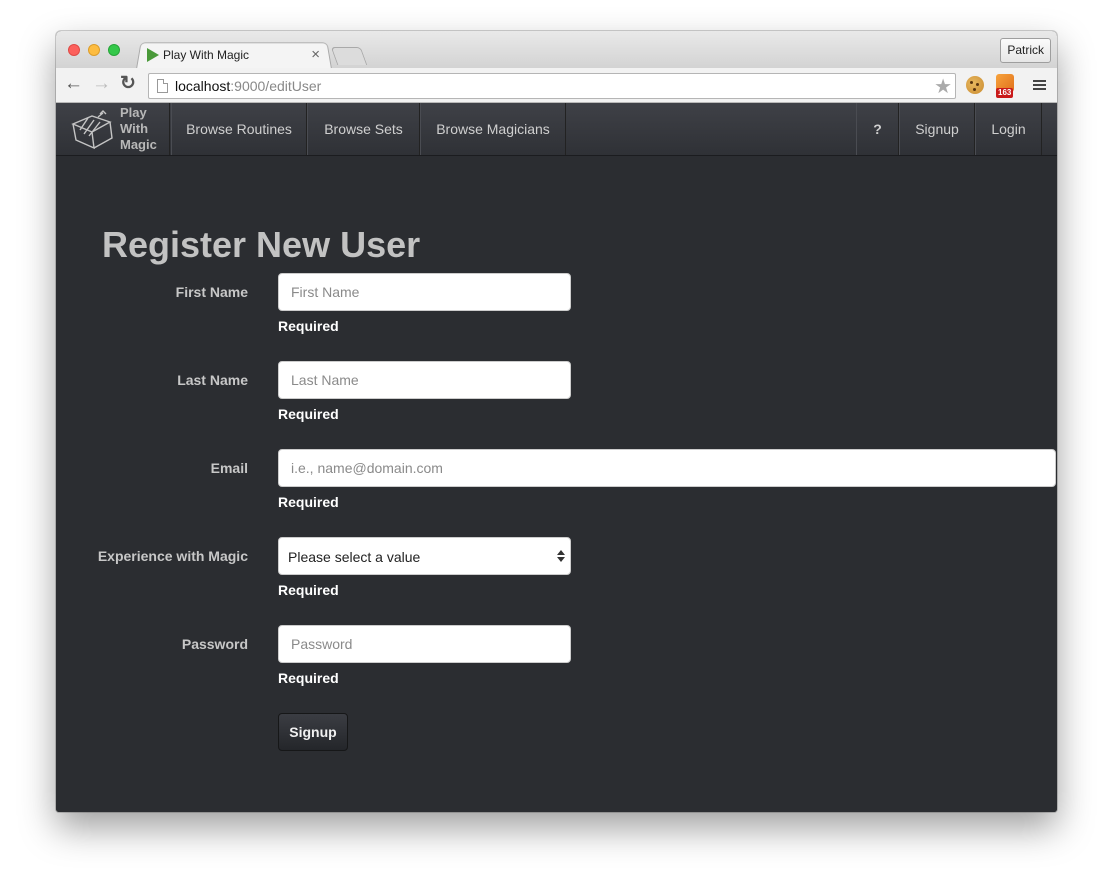 Image resolution: width=1113 pixels, height=892 pixels. I want to click on browser-tab: Play With Magic ×, so click(234, 56).